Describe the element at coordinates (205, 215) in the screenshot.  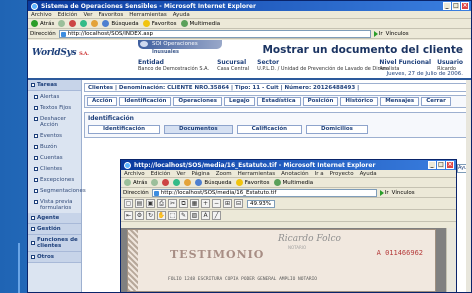
I see `text-tool-icon: A` at that location.